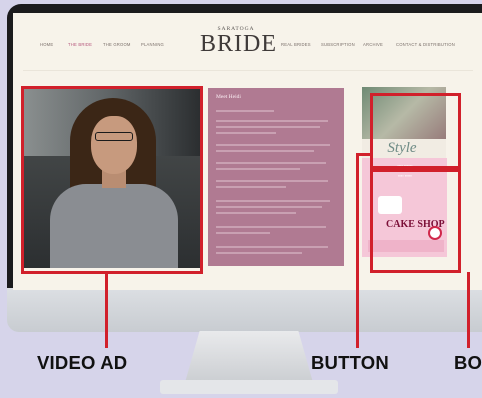  Describe the element at coordinates (117, 44) in the screenshot. I see `nav-the-groom: THE GROOM` at that location.